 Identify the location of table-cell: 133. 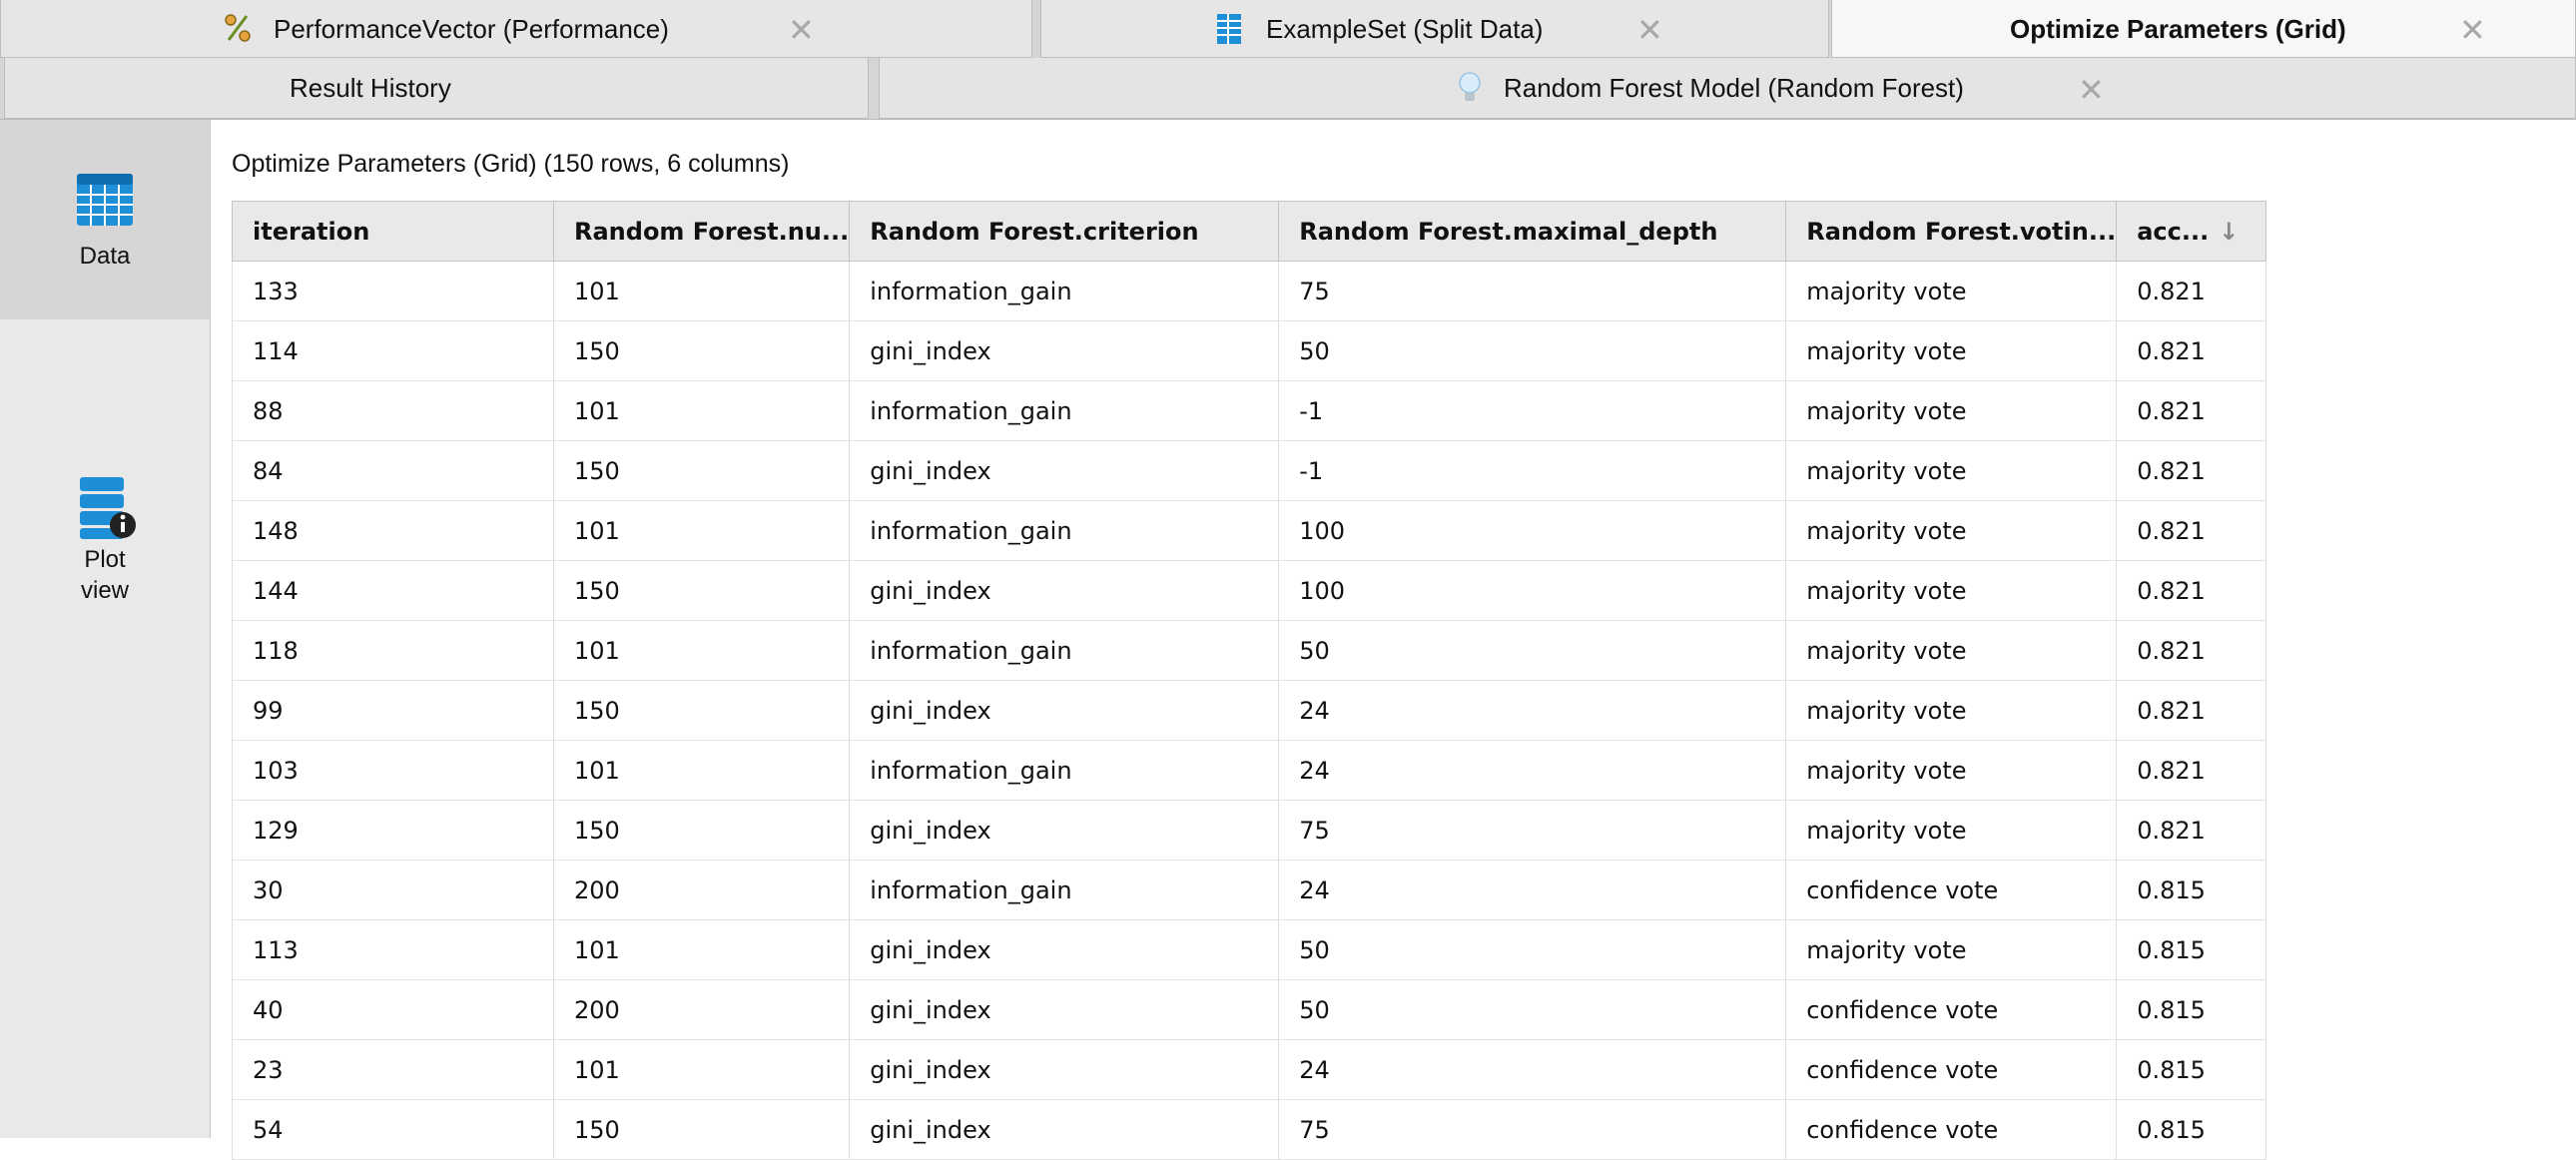
(393, 291).